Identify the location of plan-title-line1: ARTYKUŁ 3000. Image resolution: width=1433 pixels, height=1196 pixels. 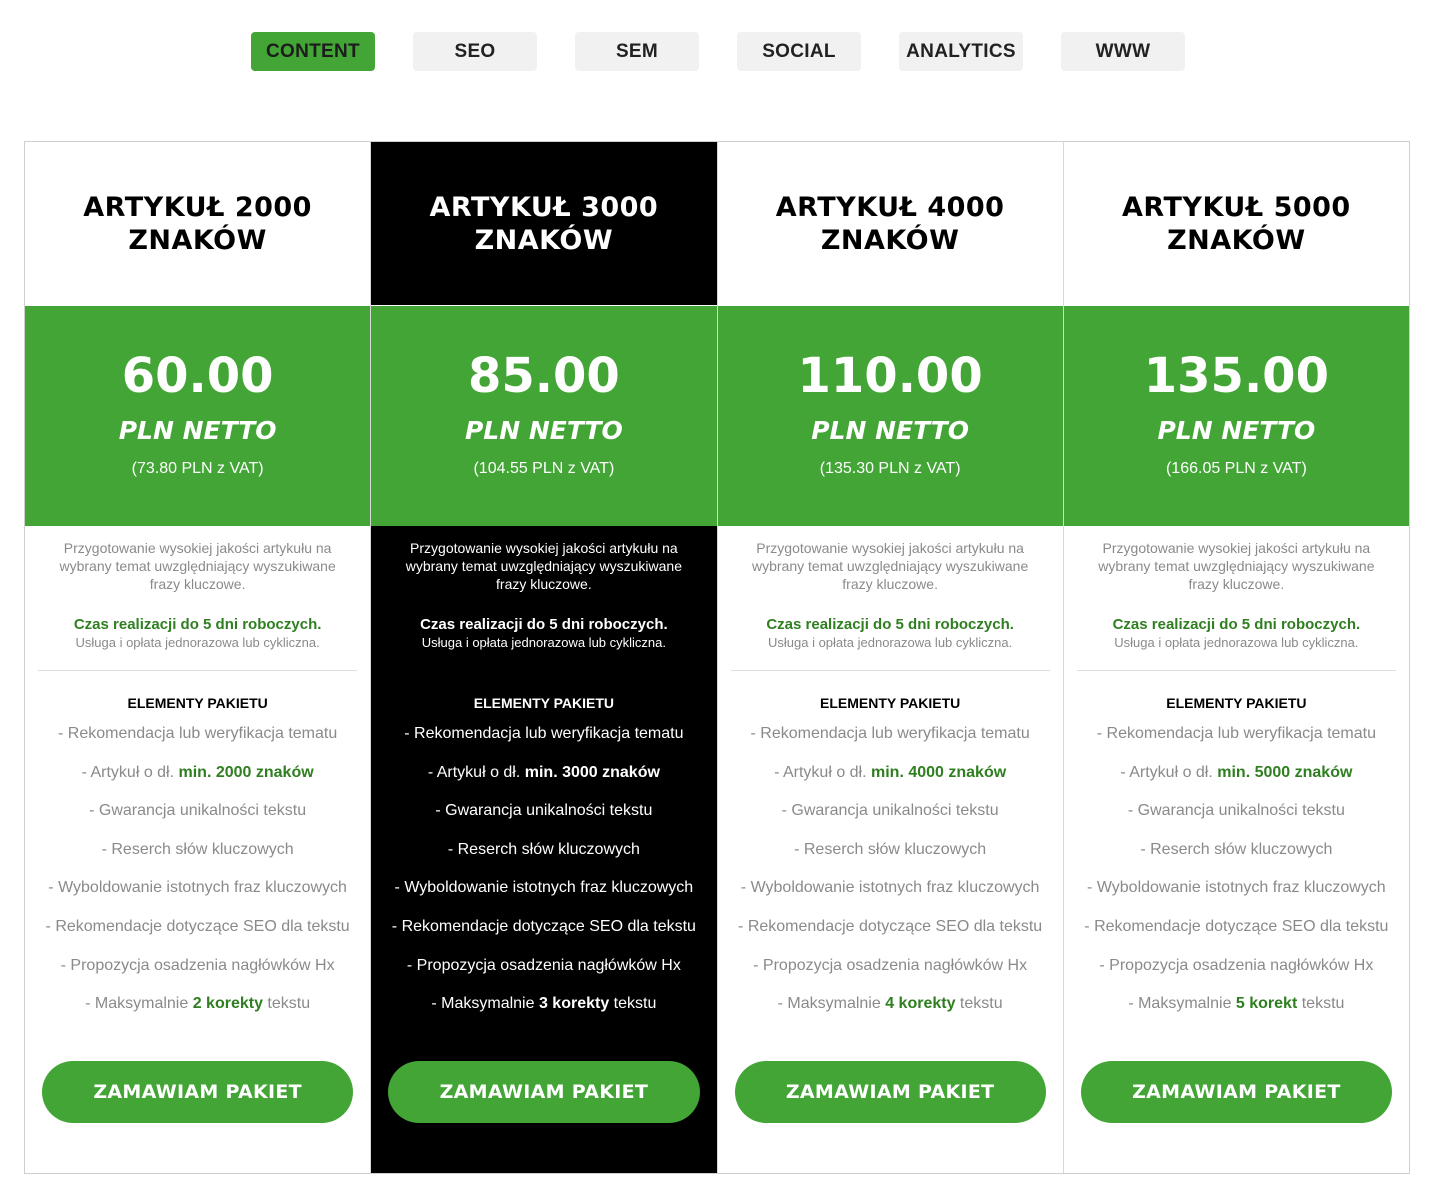
(544, 207).